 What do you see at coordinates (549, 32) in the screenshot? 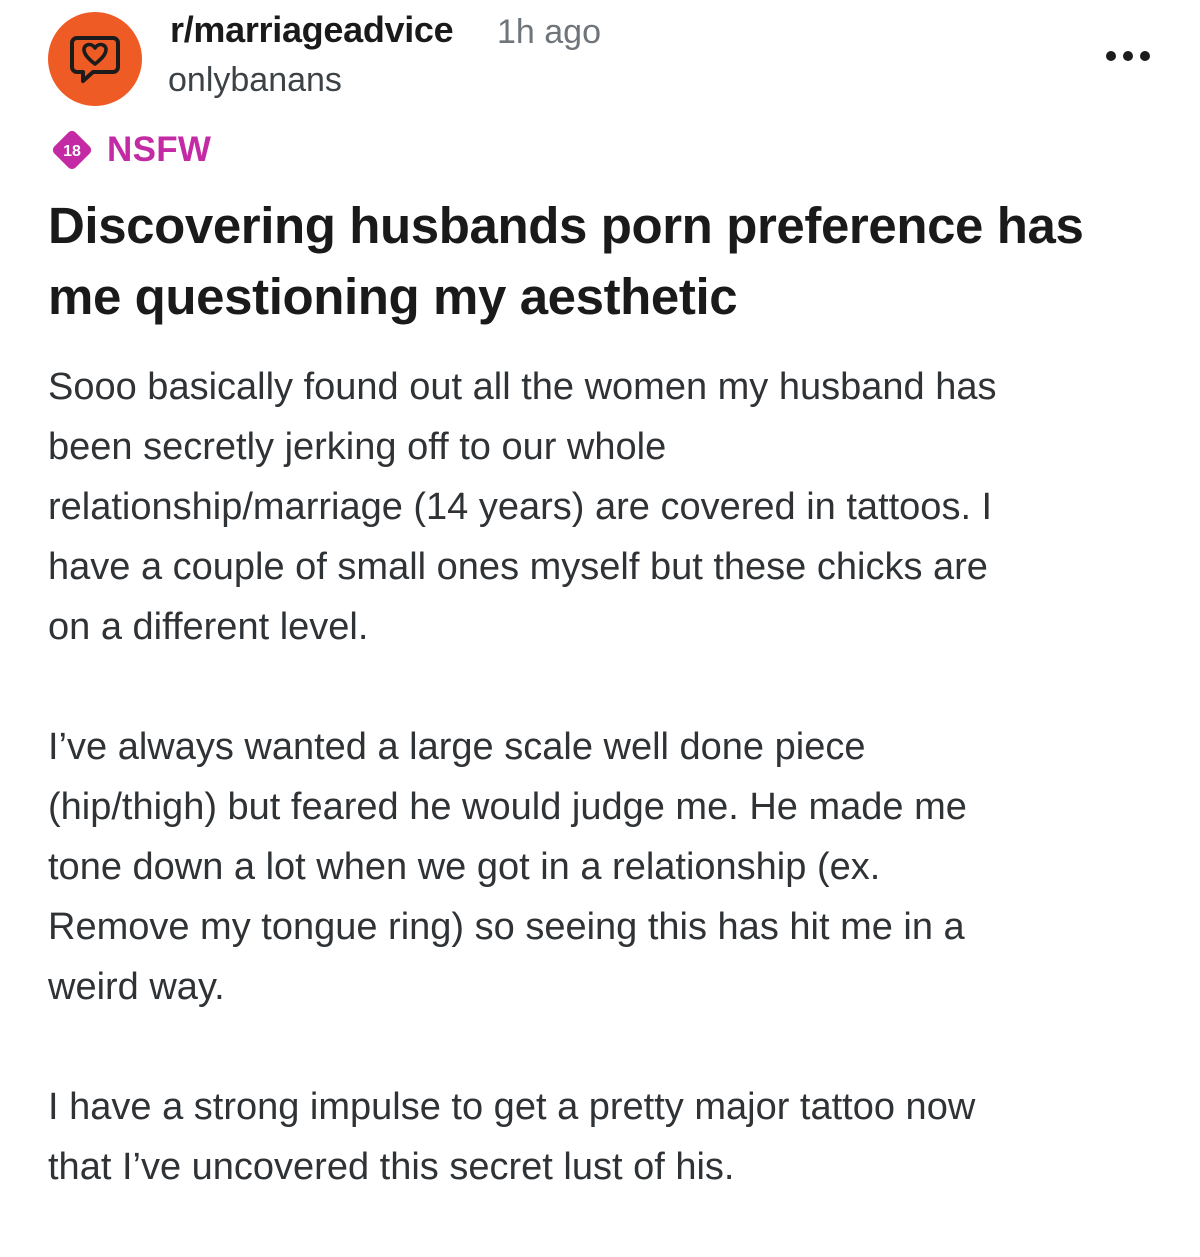
I see `post-timestamp: 1h ago` at bounding box center [549, 32].